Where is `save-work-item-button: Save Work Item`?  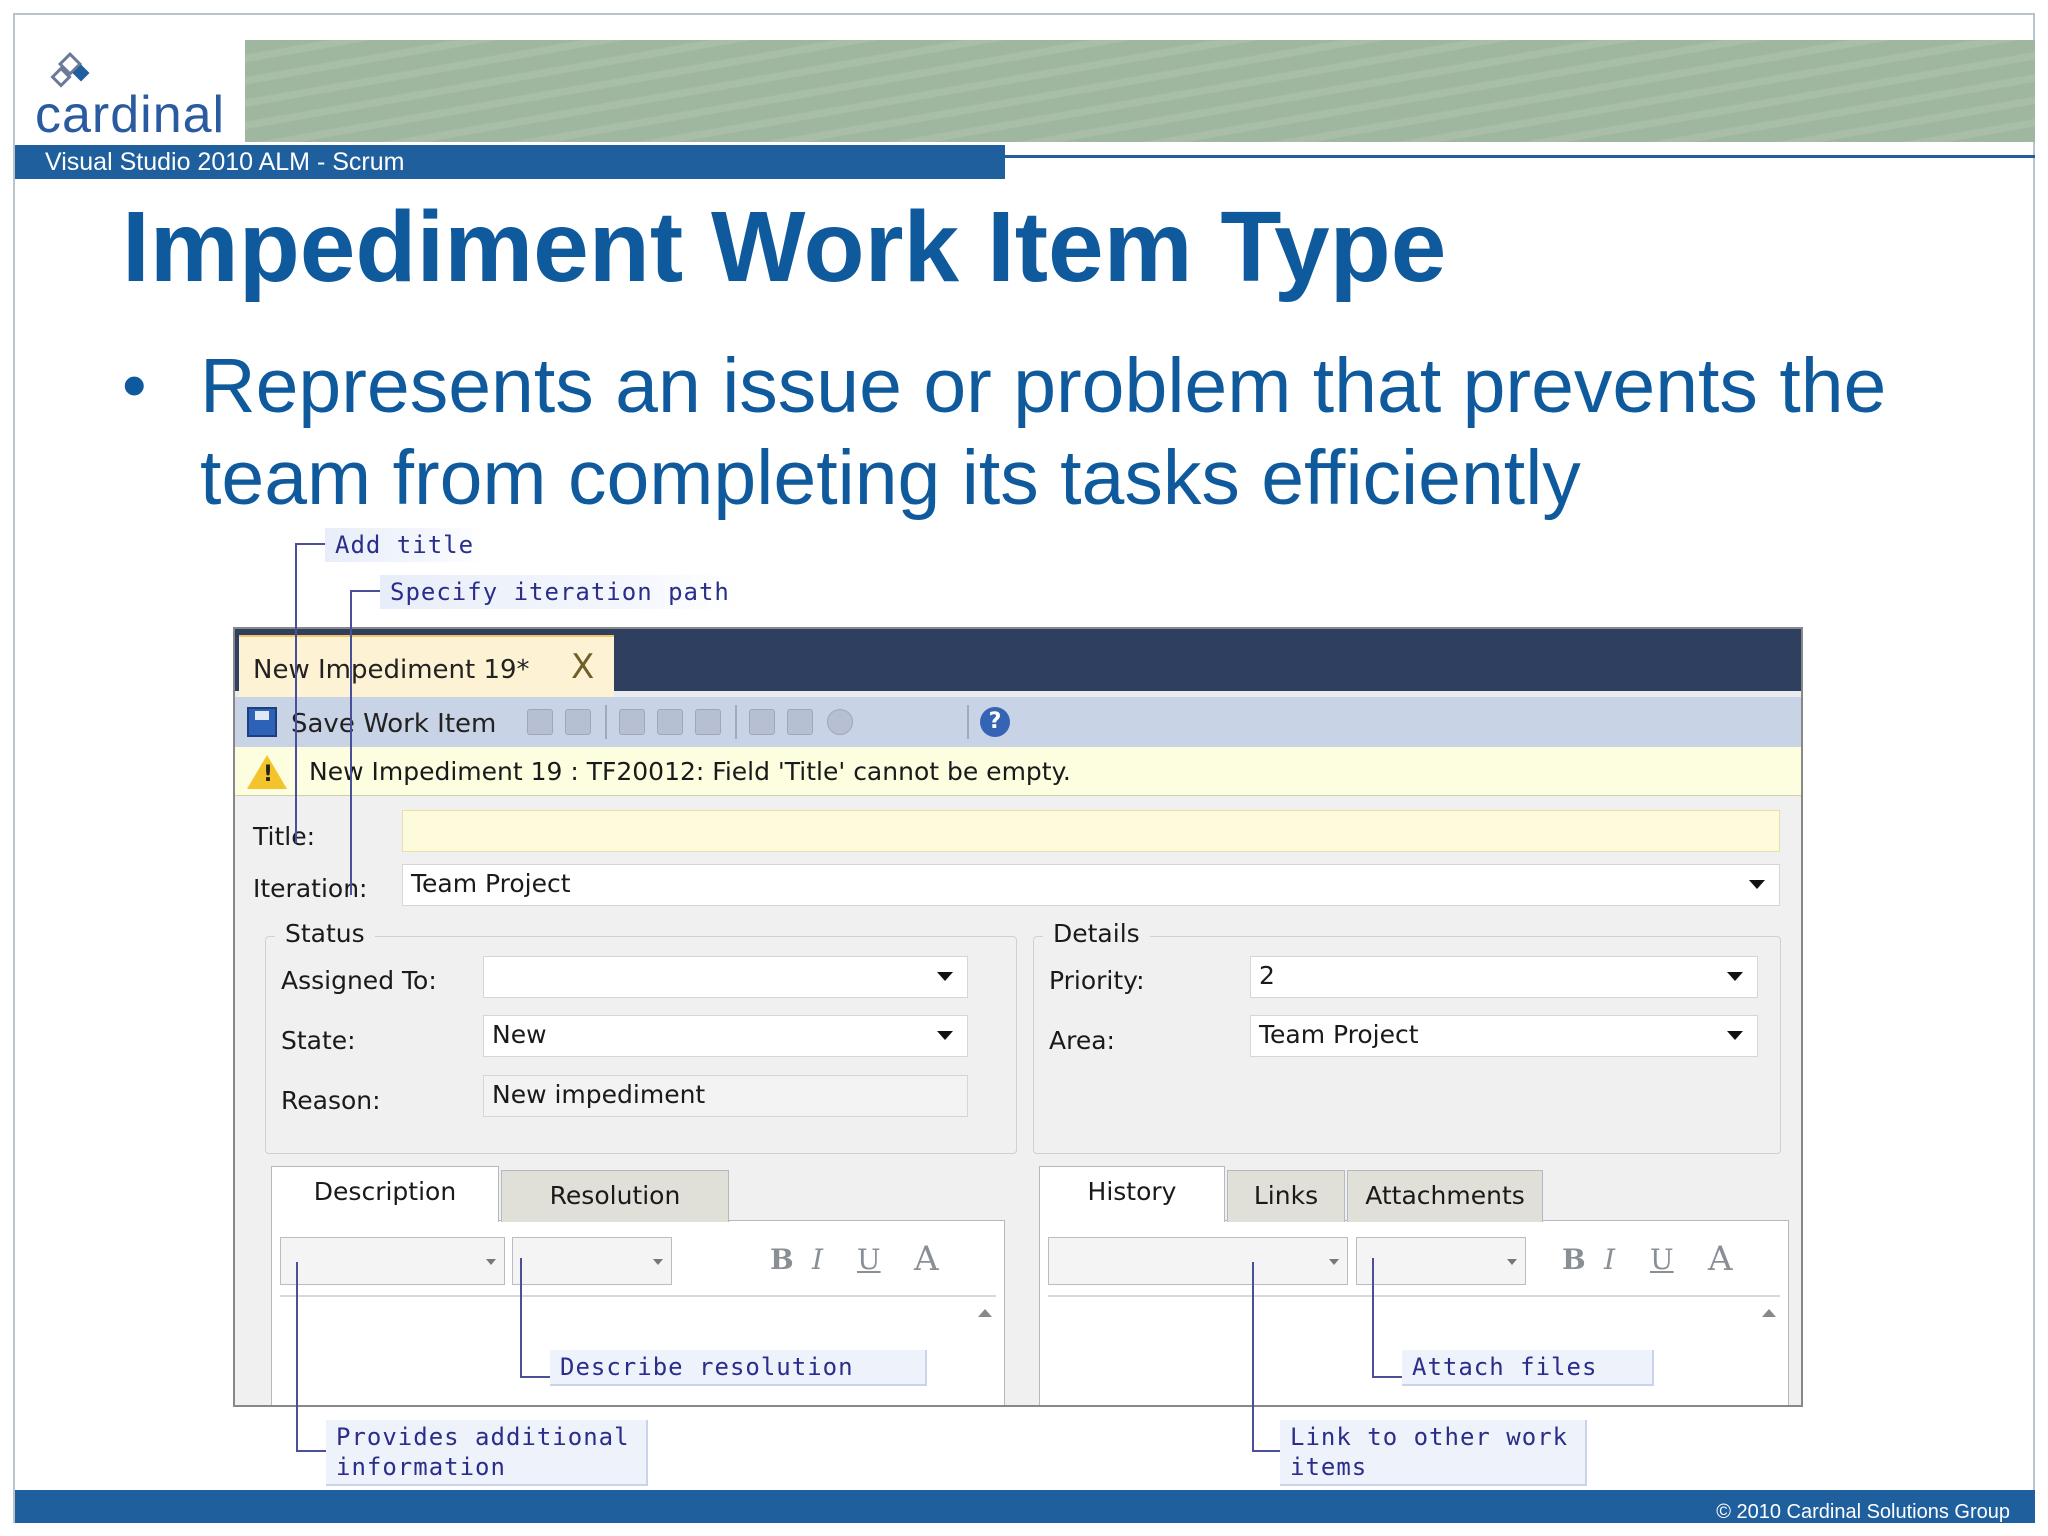
save-work-item-button: Save Work Item is located at coordinates (393, 724).